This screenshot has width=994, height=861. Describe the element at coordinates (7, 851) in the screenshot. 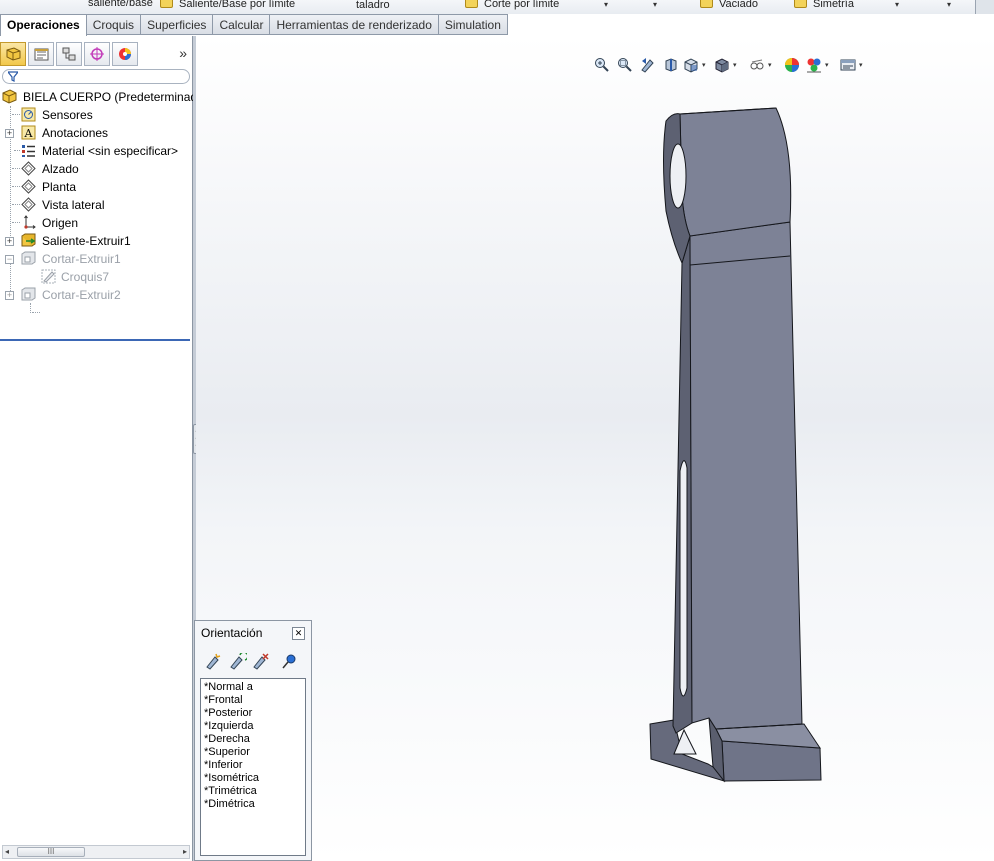

I see `scroll-left-arrow: ◂` at that location.